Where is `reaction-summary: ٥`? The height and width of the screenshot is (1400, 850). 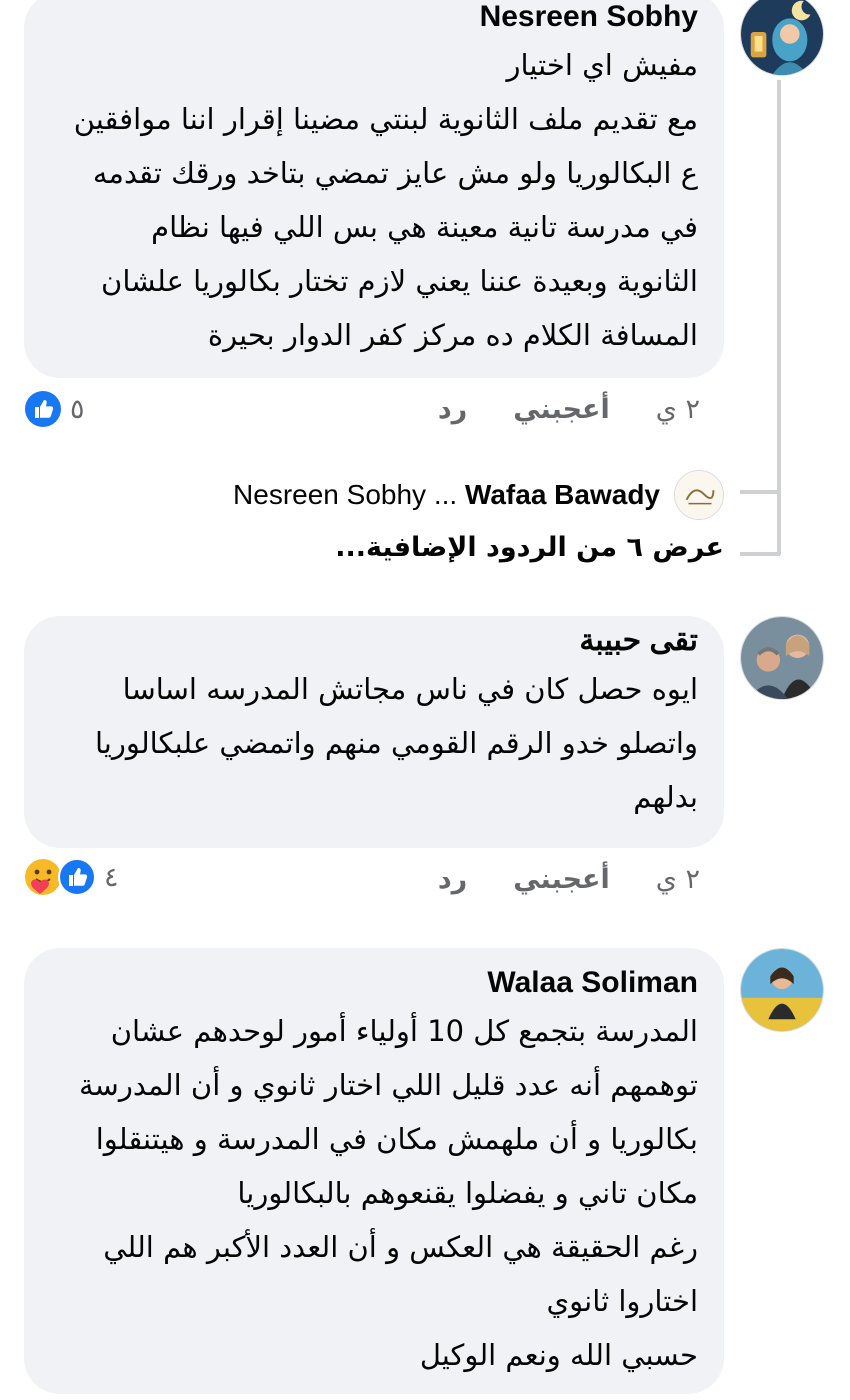 reaction-summary: ٥ is located at coordinates (54, 409).